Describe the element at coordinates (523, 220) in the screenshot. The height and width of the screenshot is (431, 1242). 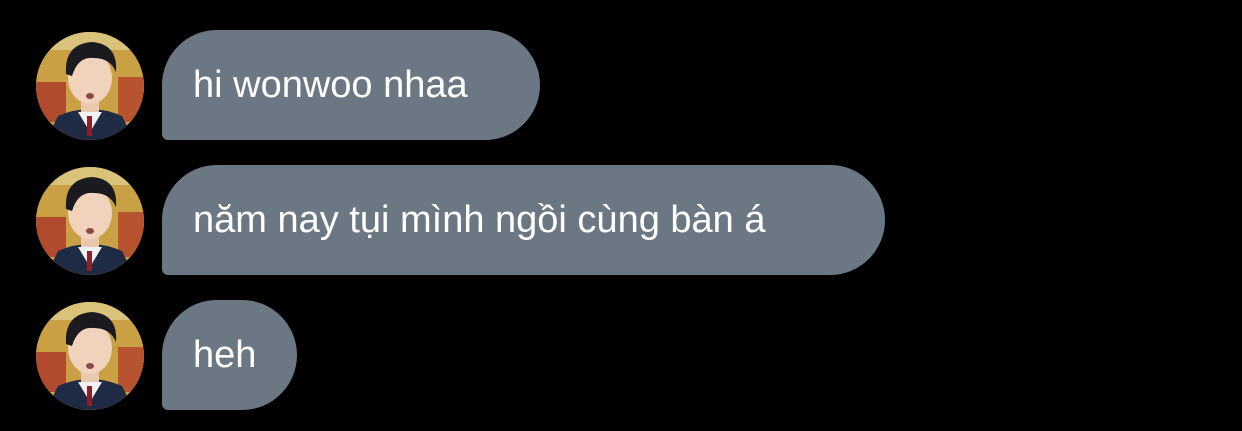
I see `message-bubble: năm nay tụi mình ngồi cùng bàn á` at that location.